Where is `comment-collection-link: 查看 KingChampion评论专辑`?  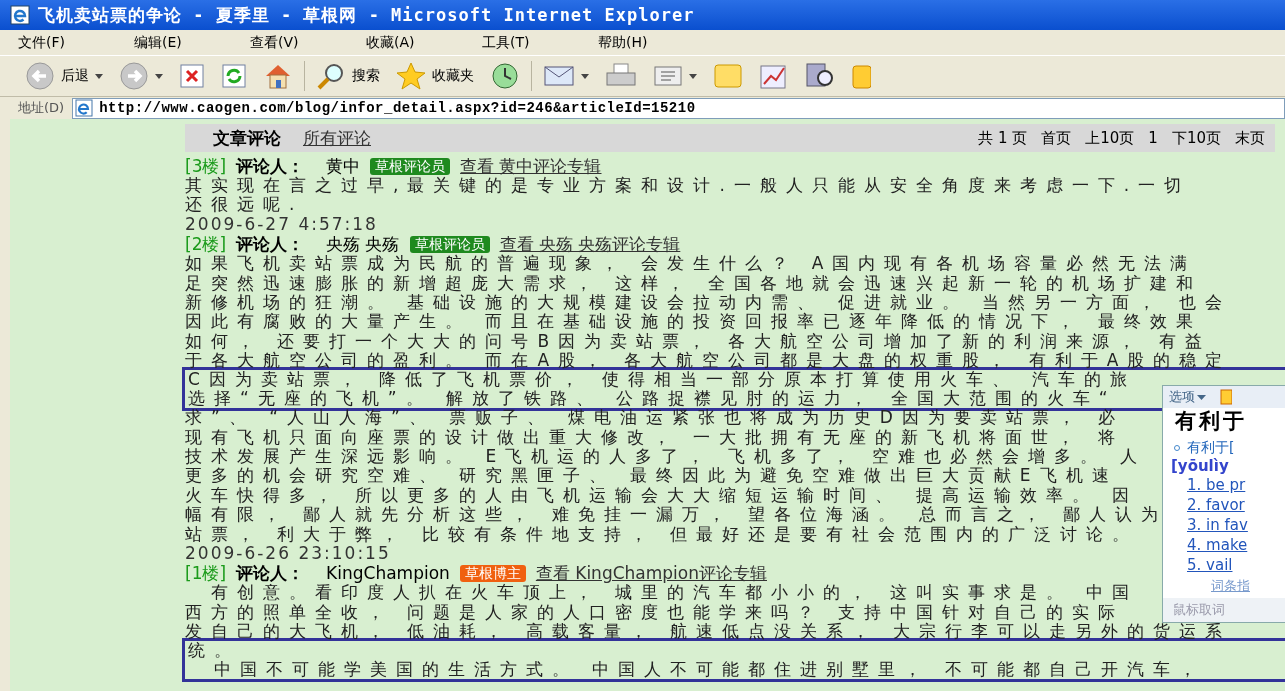 comment-collection-link: 查看 KingChampion评论专辑 is located at coordinates (651, 573).